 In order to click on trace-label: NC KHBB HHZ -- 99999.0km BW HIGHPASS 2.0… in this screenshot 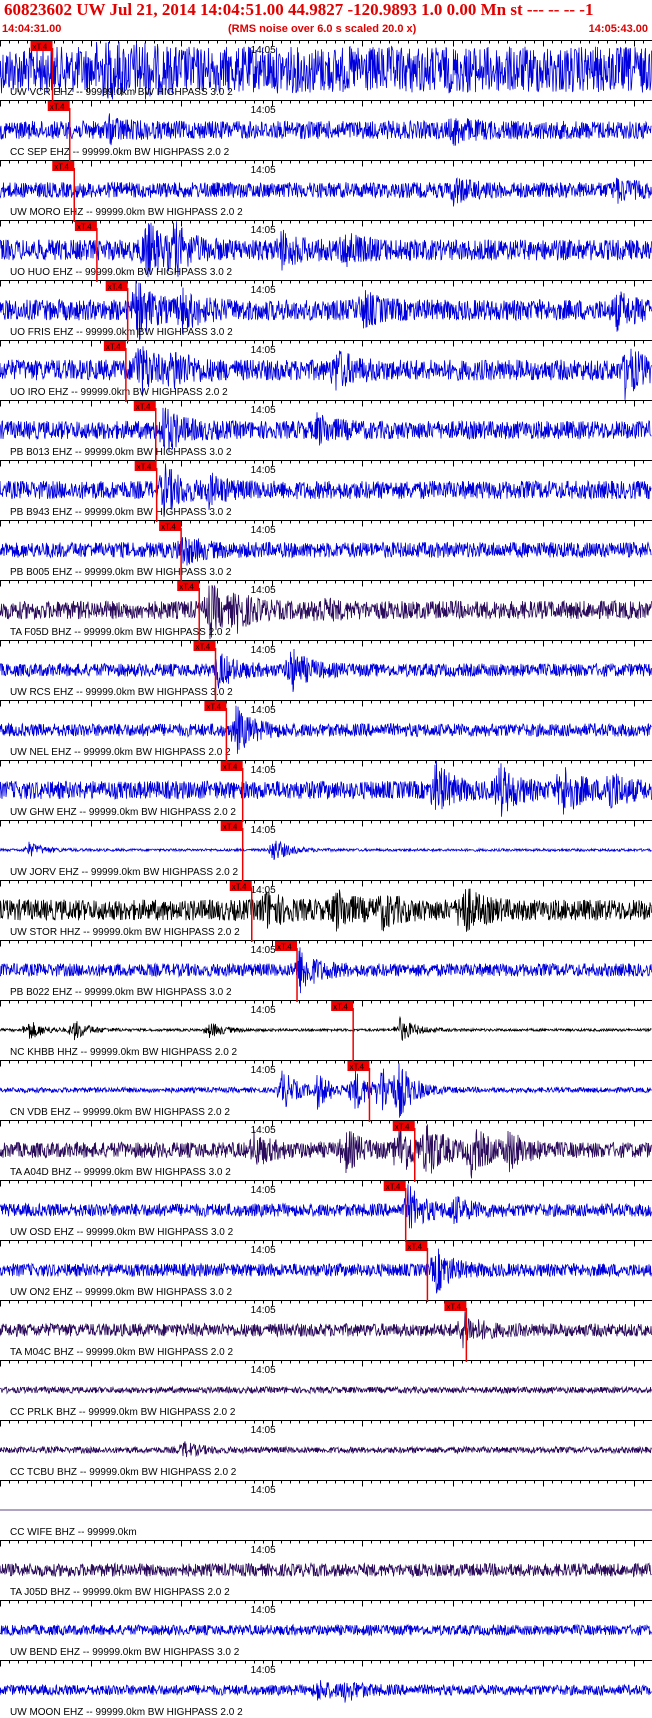, I will do `click(124, 1052)`.